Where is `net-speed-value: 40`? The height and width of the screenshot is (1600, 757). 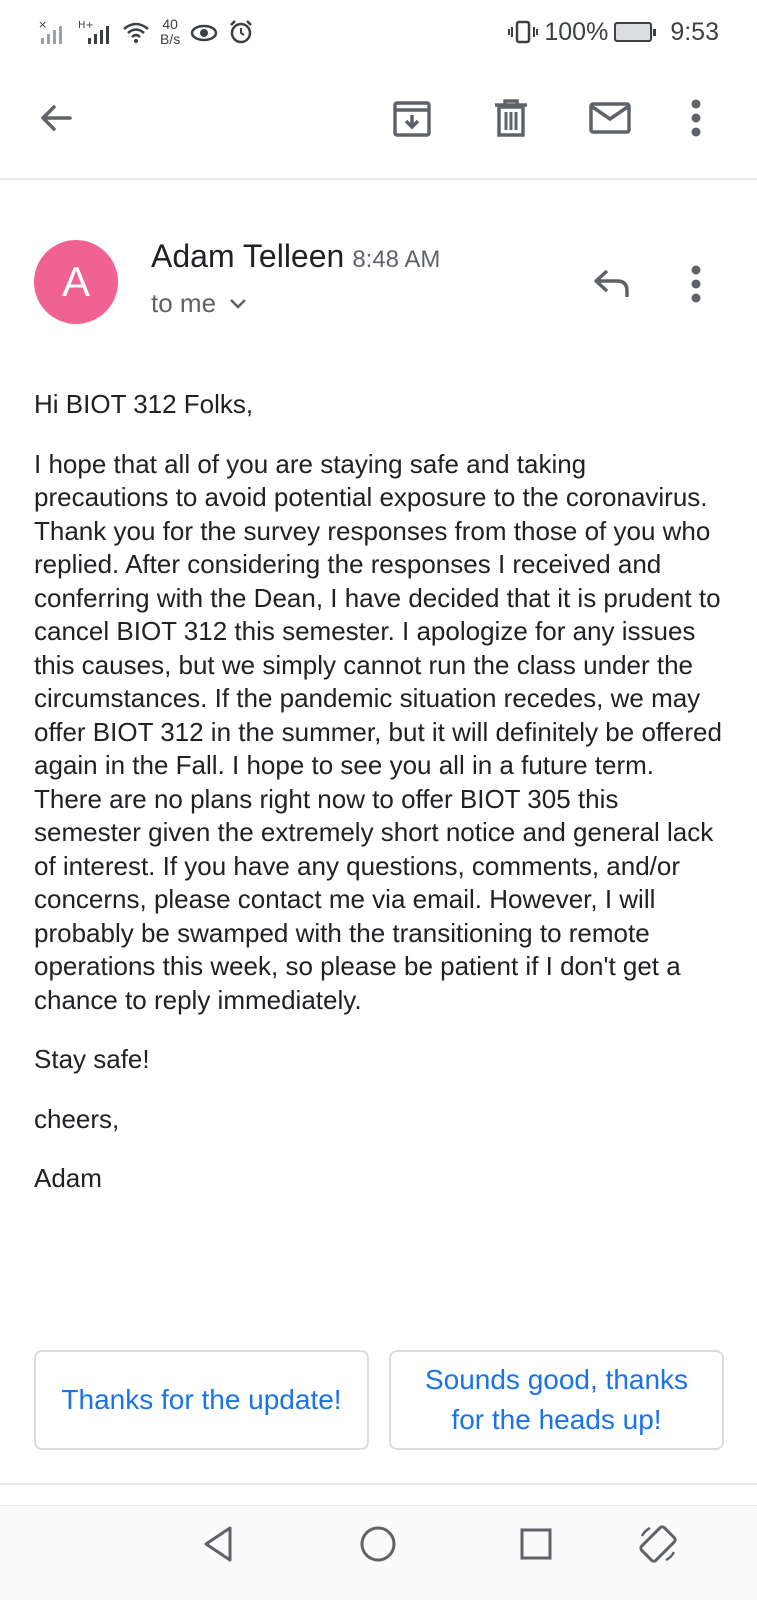
net-speed-value: 40 is located at coordinates (170, 24).